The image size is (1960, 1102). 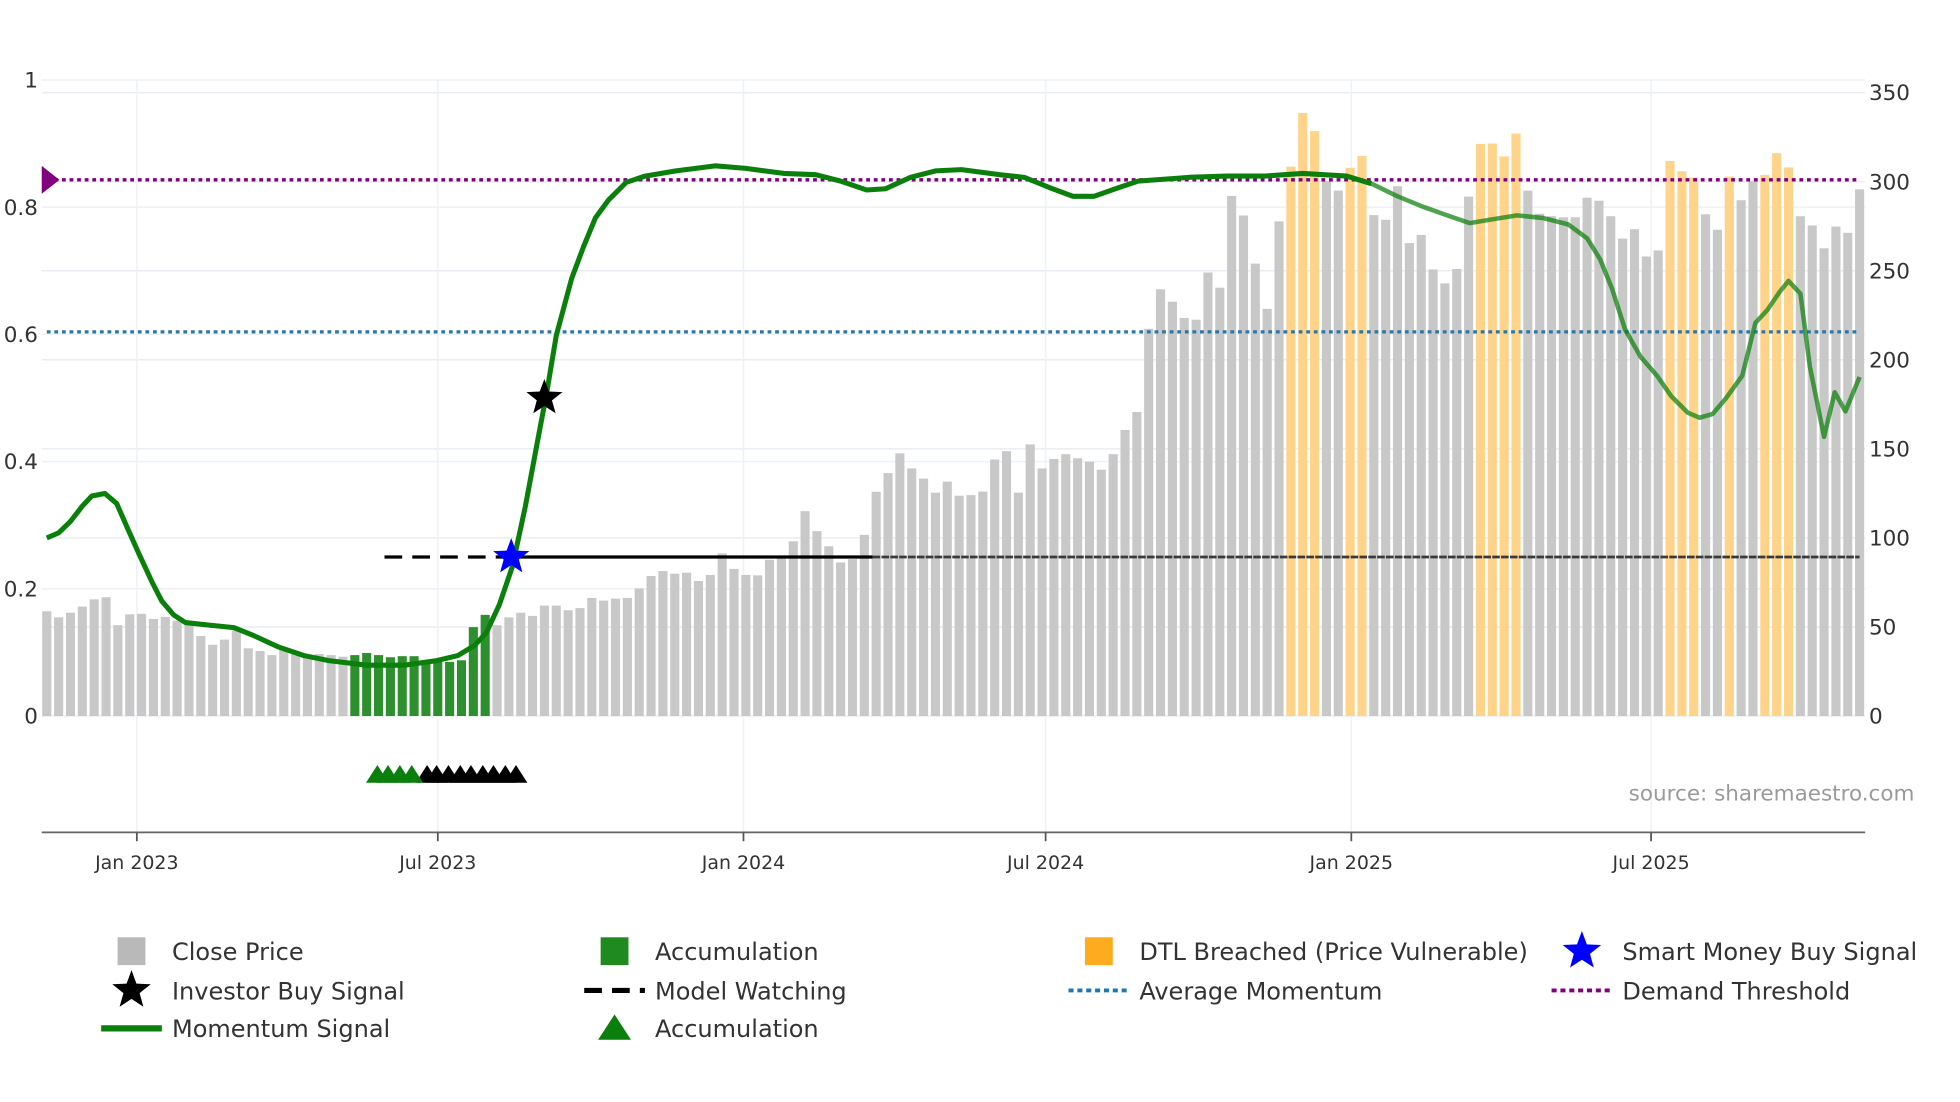 I want to click on legend-star-icon, so click(x=1582, y=949).